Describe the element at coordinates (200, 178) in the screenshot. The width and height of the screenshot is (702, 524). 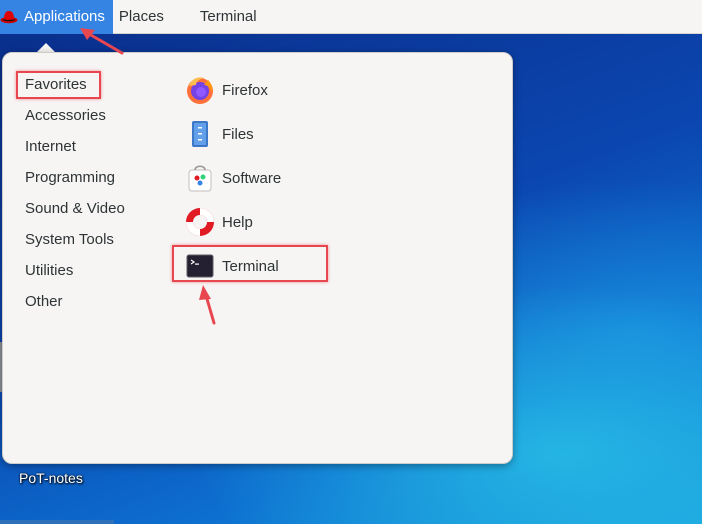
I see `software-icon` at that location.